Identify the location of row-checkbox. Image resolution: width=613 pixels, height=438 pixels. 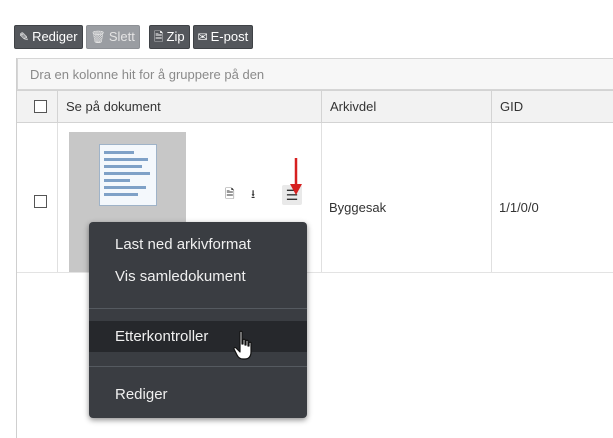
(40, 201).